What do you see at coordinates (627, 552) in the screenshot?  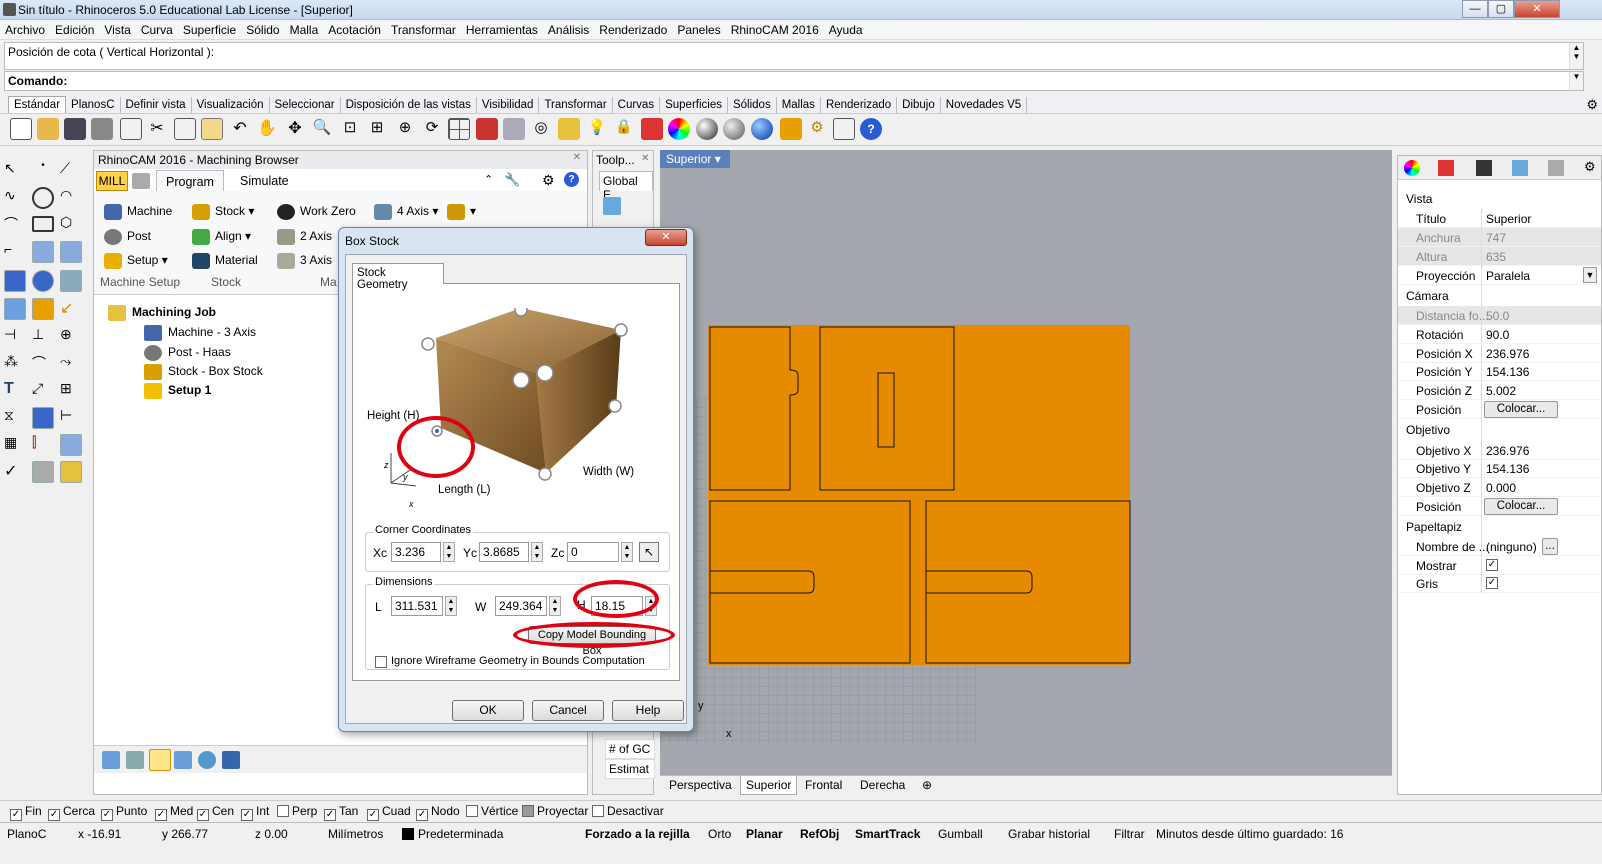 I see `zc-spinner: ▲ ▼` at bounding box center [627, 552].